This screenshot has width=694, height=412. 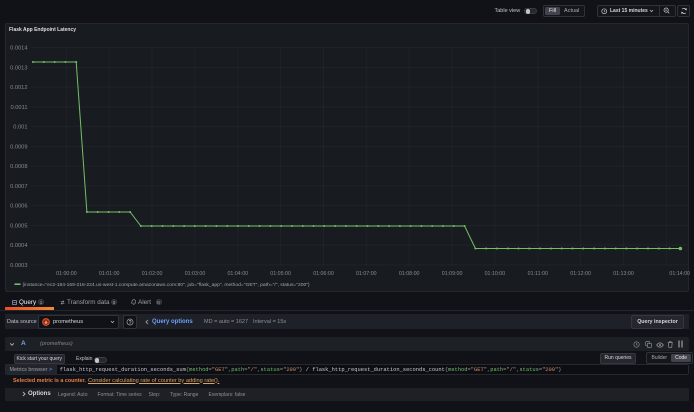 I want to click on svg-text: 01:07:00, so click(x=366, y=274).